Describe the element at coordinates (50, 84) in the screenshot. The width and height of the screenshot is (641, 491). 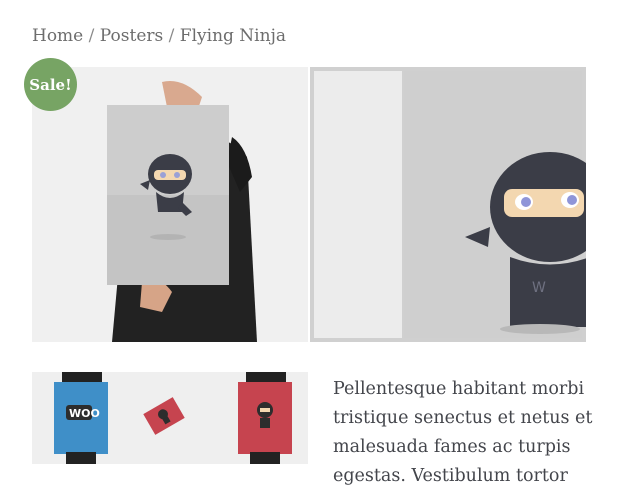
I see `sale-badge: Sale!` at that location.